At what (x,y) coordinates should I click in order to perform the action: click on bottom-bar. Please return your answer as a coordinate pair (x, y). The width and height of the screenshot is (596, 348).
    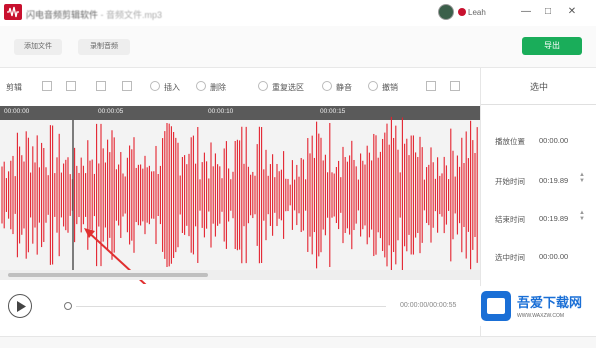
    Looking at the image, I should click on (298, 342).